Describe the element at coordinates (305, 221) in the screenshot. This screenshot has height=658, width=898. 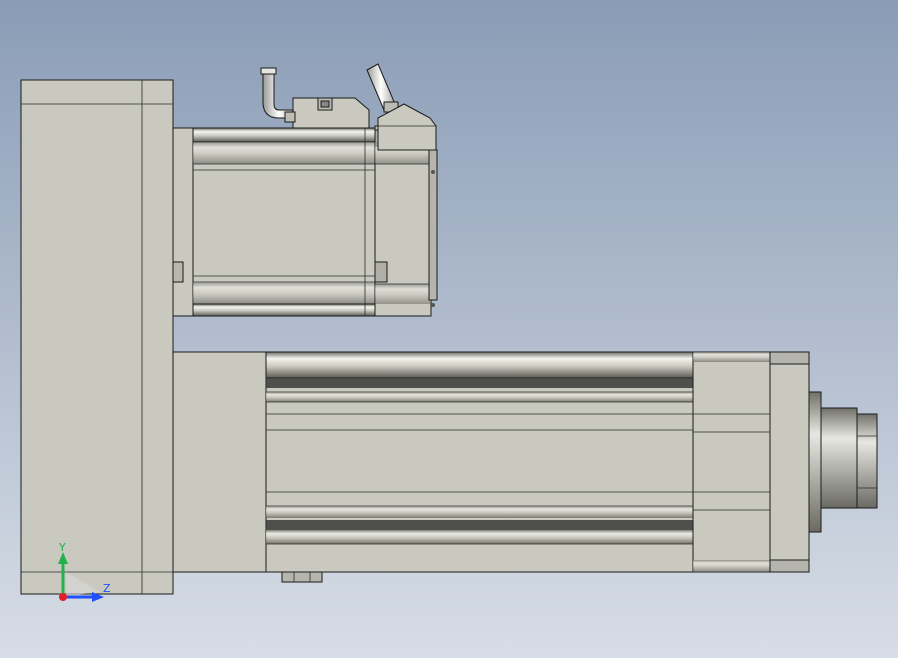
I see `servo-motor` at that location.